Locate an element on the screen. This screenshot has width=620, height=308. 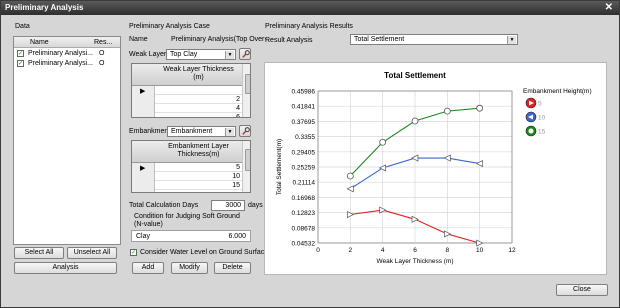
water-level-label: Consider Water Level on Ground Surface is located at coordinates (204, 252).